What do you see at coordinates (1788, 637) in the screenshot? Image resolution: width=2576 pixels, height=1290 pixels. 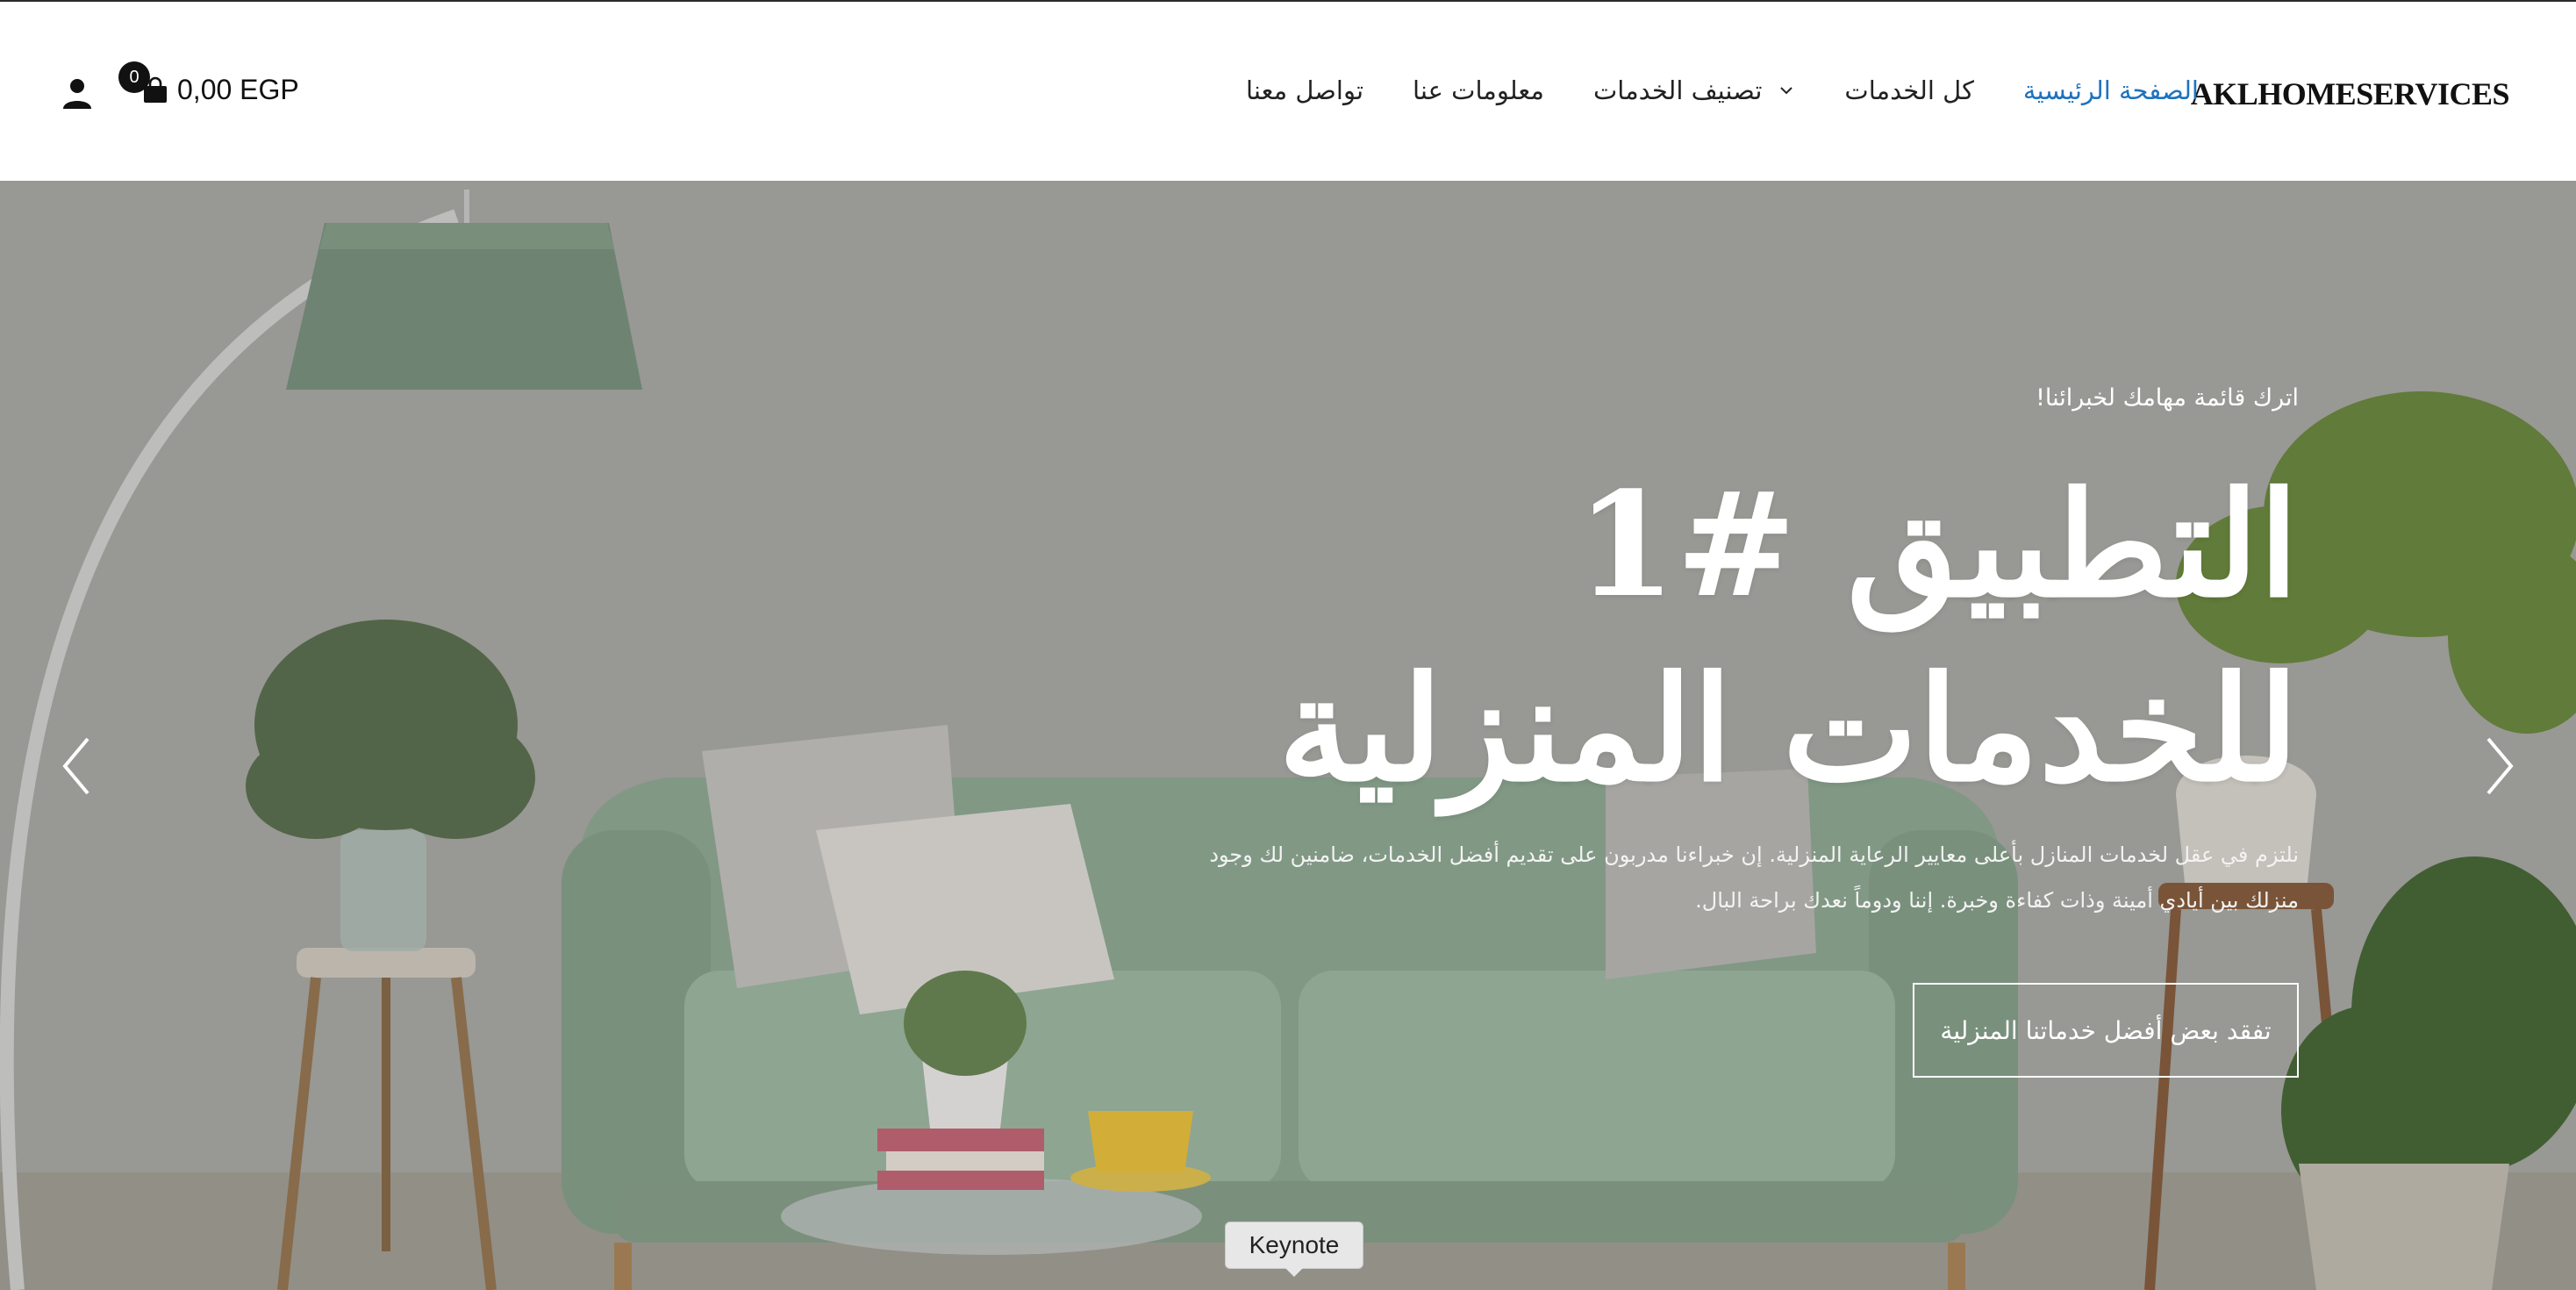 I see `hero-title: التطبيق #1 للخدمات المنزلية` at bounding box center [1788, 637].